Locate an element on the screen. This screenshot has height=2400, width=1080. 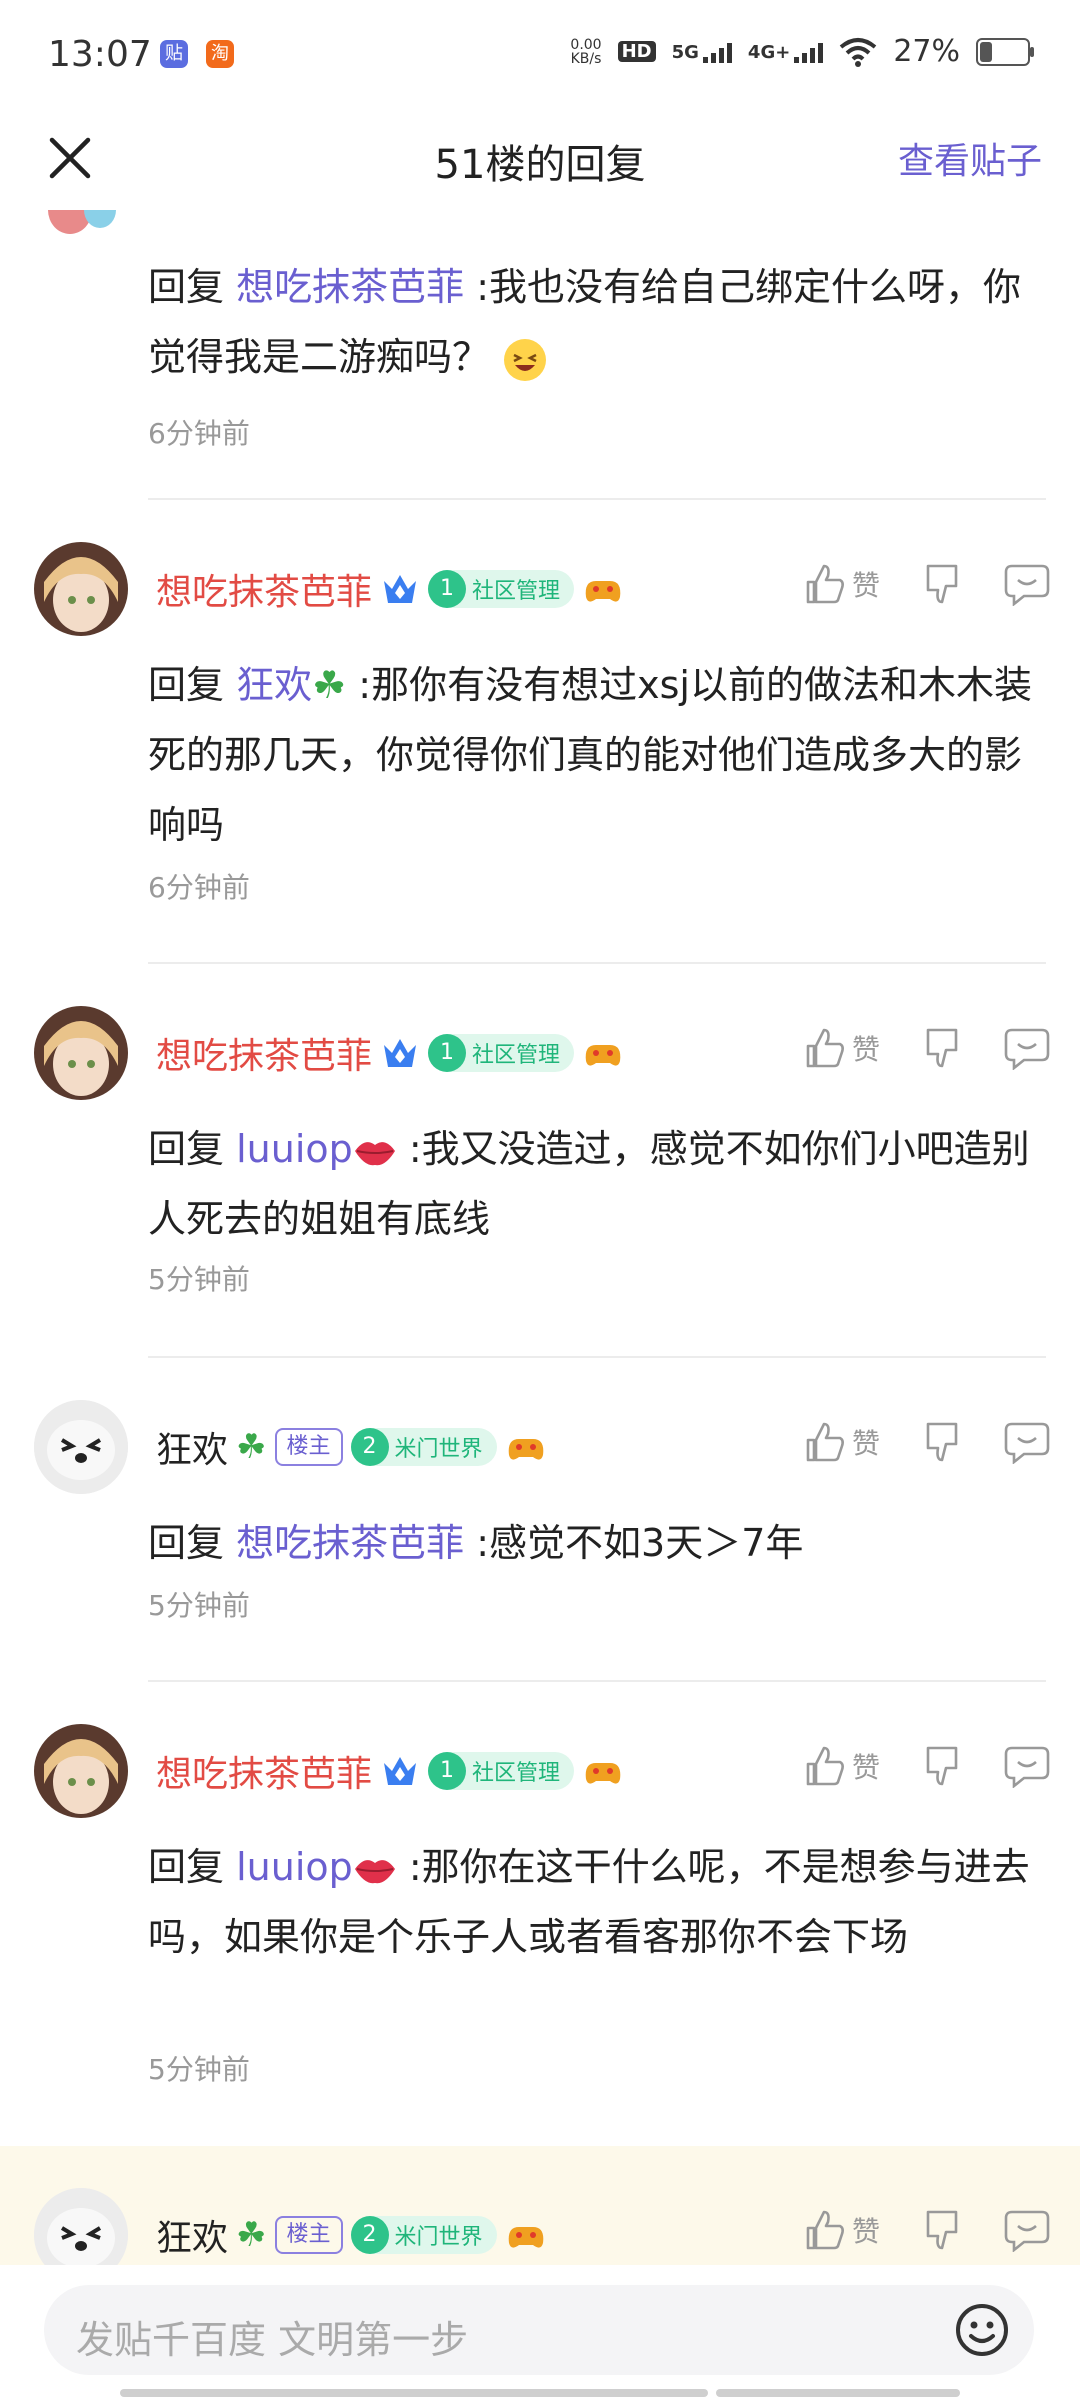
reply-body: 回复 luuiop :我又没造过，感觉不如你们小吧造别人死去的姐姐有底线 is located at coordinates (589, 1184).